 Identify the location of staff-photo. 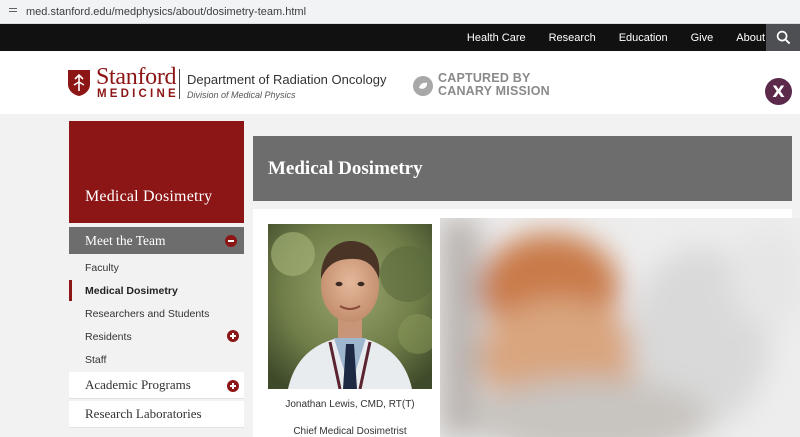
(350, 306).